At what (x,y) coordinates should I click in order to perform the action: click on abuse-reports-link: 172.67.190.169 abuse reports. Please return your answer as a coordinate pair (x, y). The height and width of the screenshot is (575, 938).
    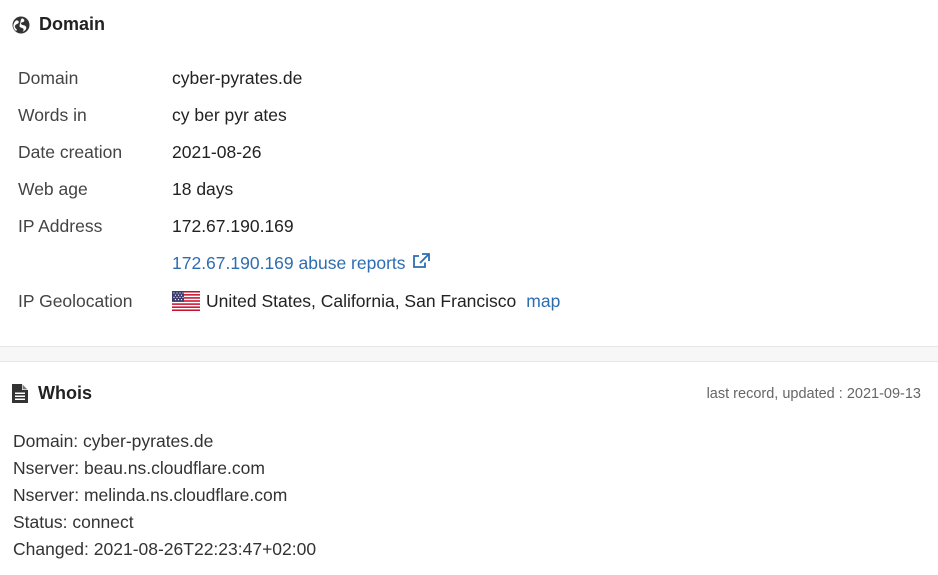
    Looking at the image, I should click on (301, 263).